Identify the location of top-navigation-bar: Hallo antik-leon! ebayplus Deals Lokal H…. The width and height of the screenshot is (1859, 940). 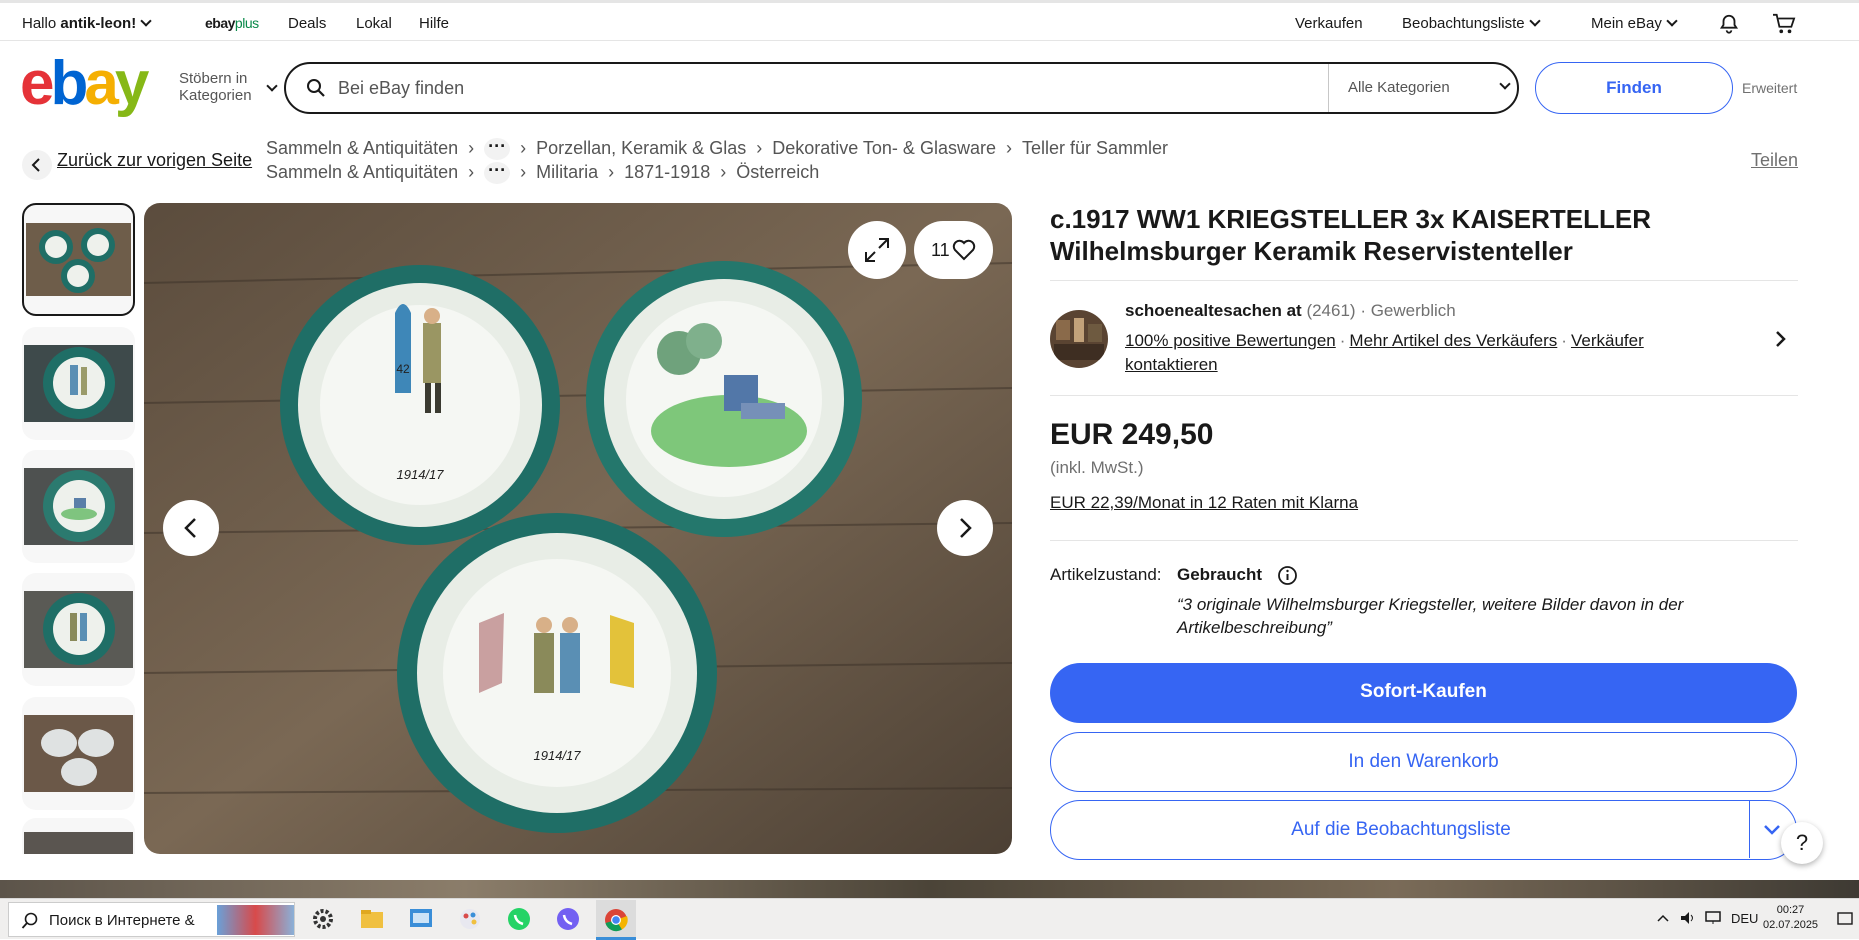
(929, 20).